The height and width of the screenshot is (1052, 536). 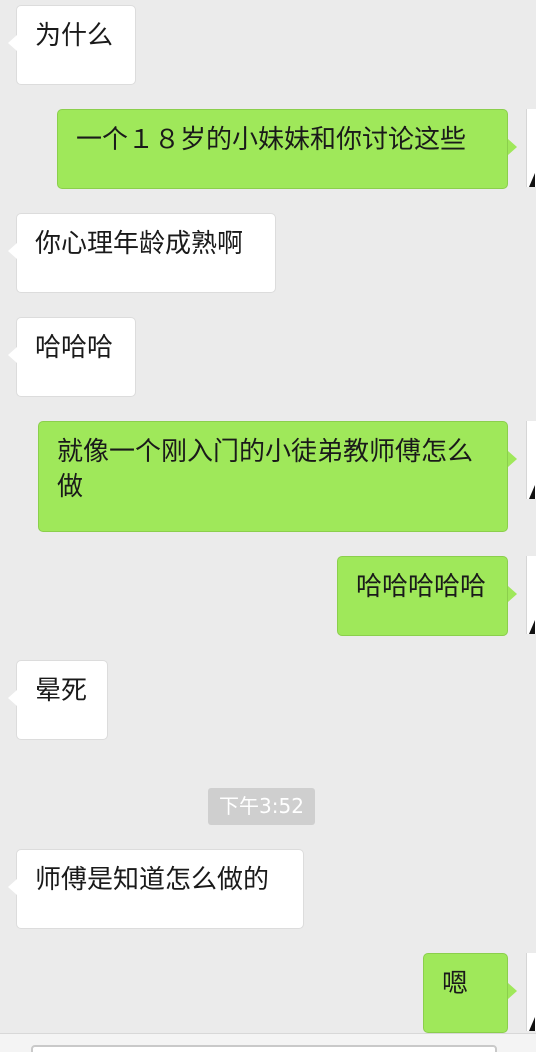 I want to click on message-bubble-outgoing: 嗯, so click(x=465, y=993).